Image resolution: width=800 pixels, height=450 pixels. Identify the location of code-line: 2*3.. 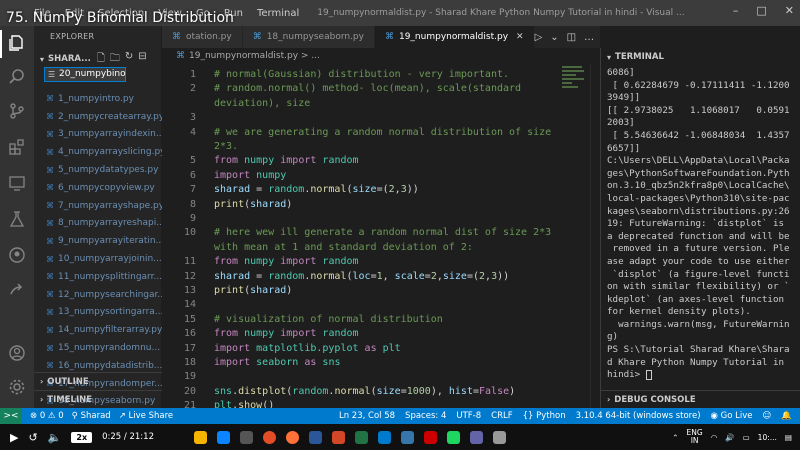
(381, 147).